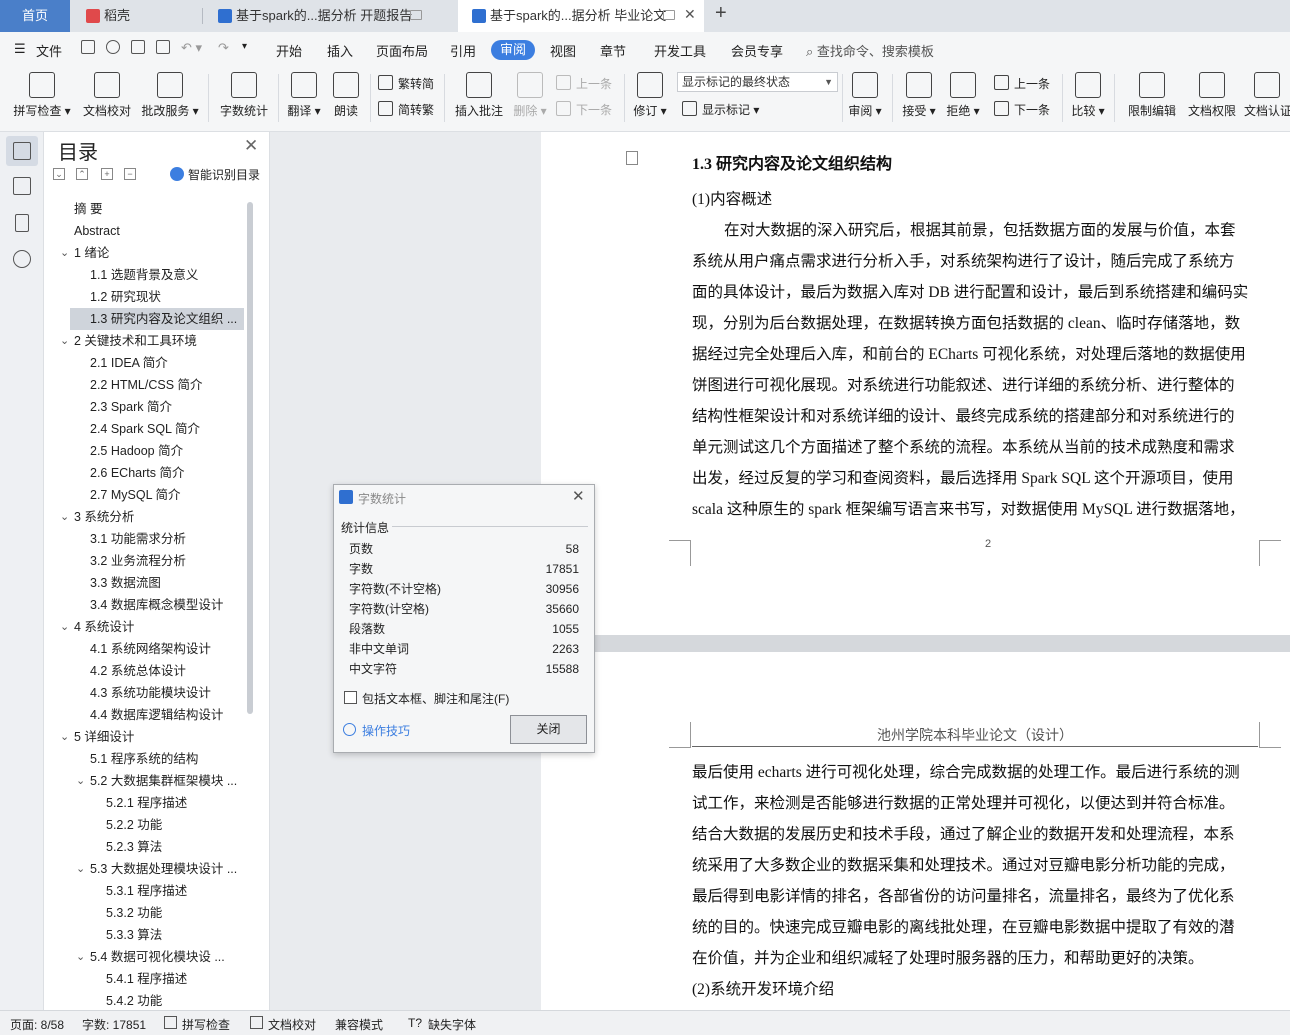  What do you see at coordinates (146, 803) in the screenshot?
I see `toc-item: 5.2.1 程序描述` at bounding box center [146, 803].